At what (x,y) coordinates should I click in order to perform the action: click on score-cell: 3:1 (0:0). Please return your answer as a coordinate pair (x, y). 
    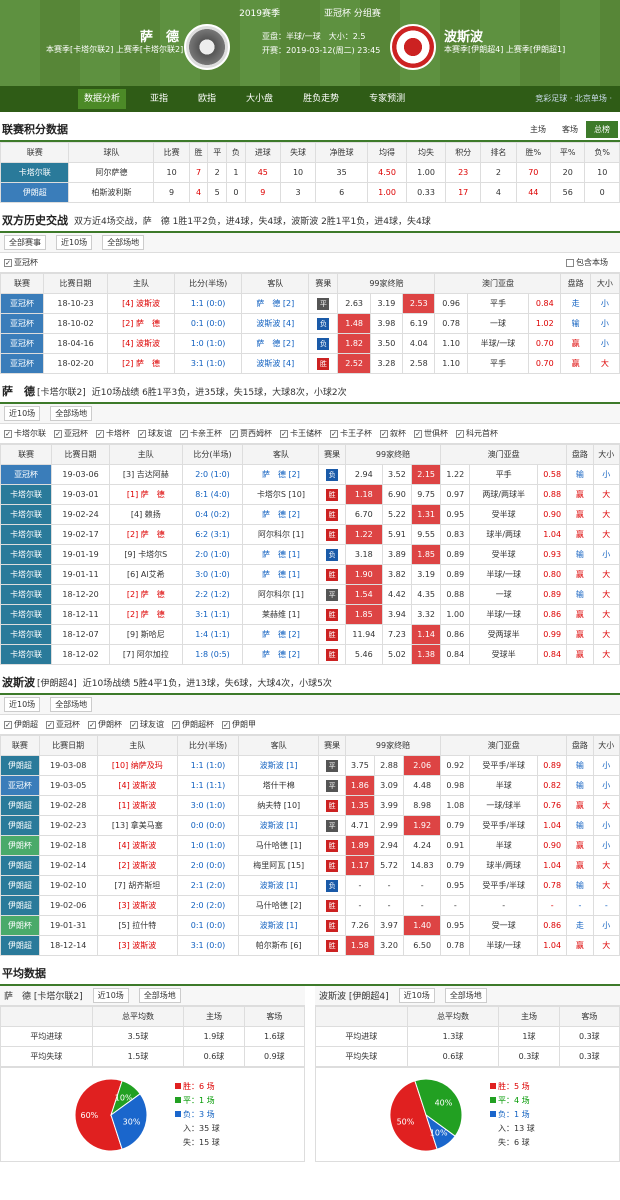
    Looking at the image, I should click on (208, 945).